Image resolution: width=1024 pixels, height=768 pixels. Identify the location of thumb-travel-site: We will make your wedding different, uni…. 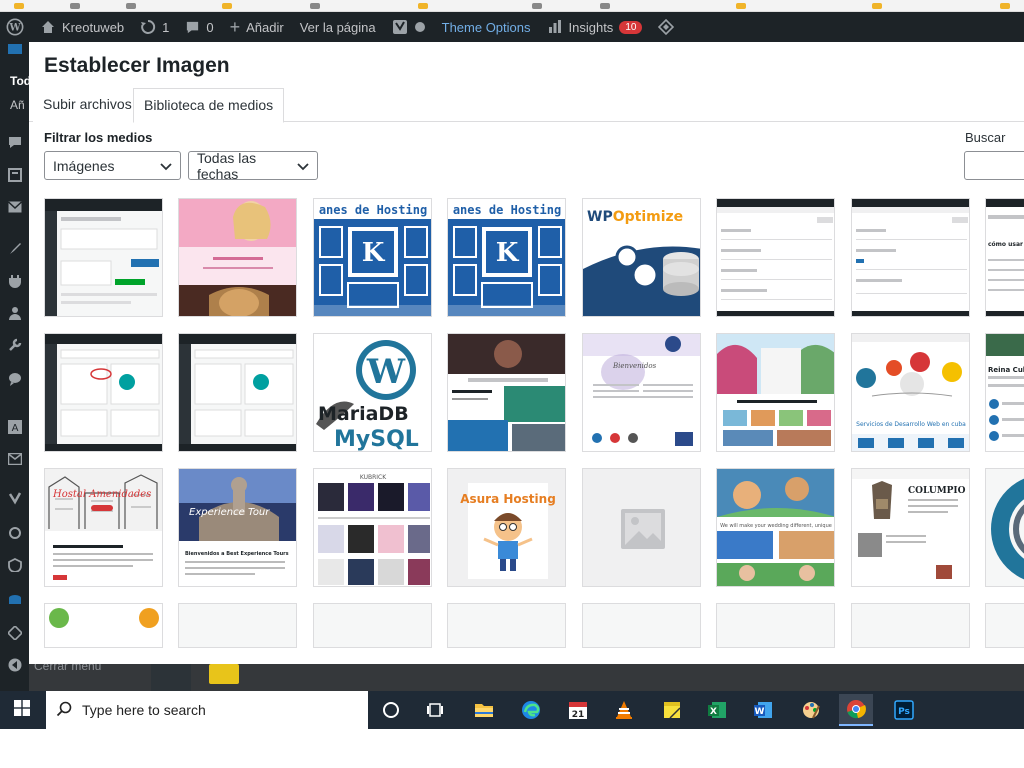
(775, 527).